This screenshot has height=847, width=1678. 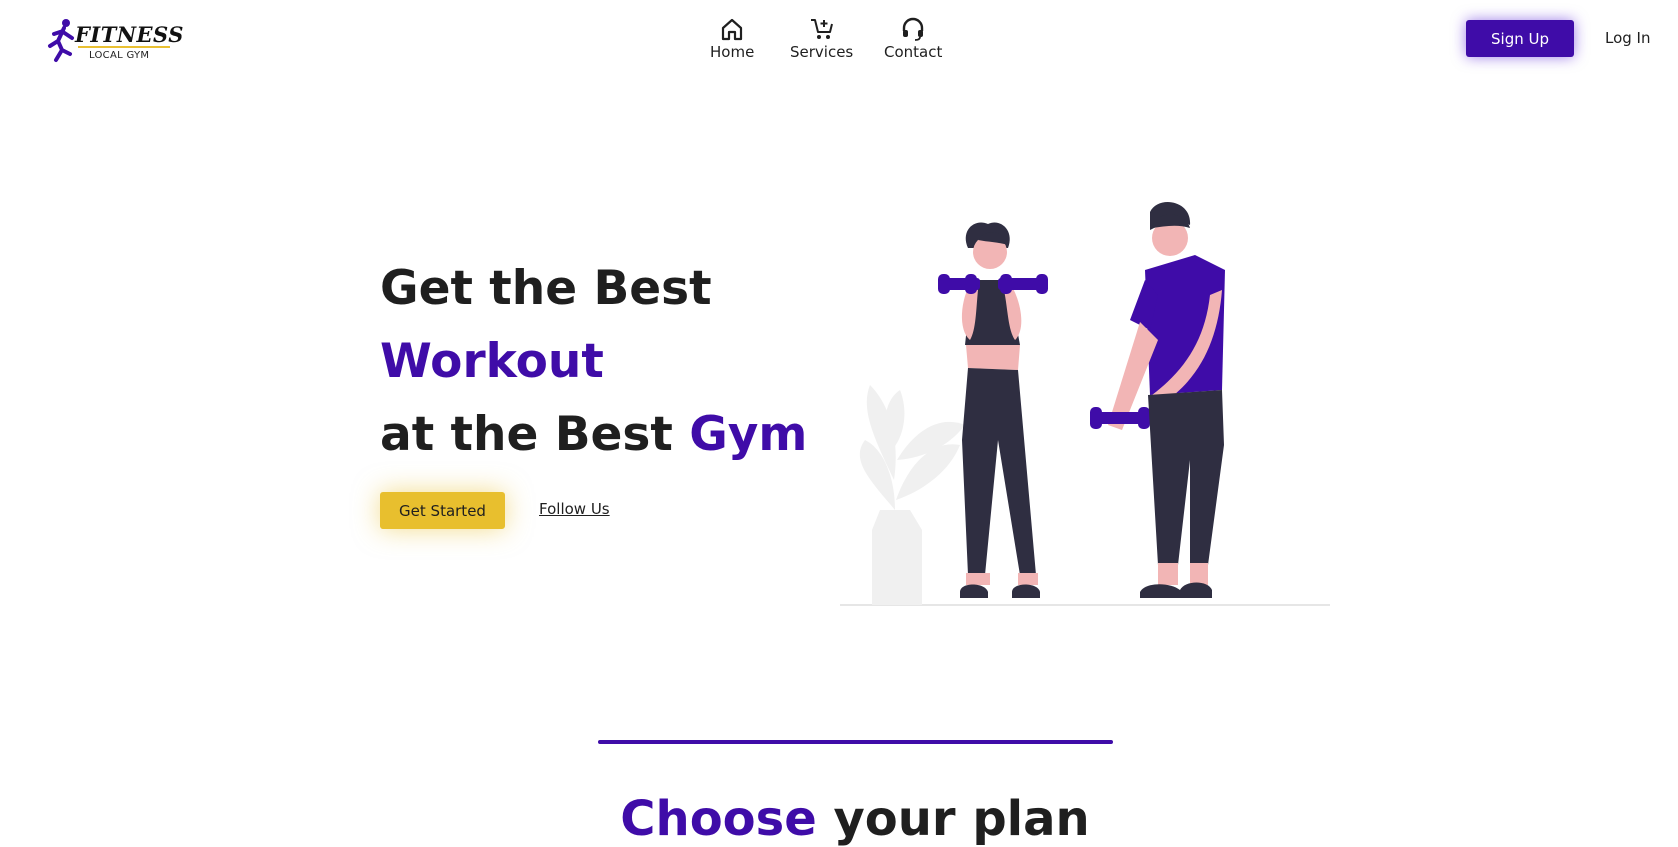 I want to click on hero-headline-line3-accent: Gym, so click(x=748, y=434).